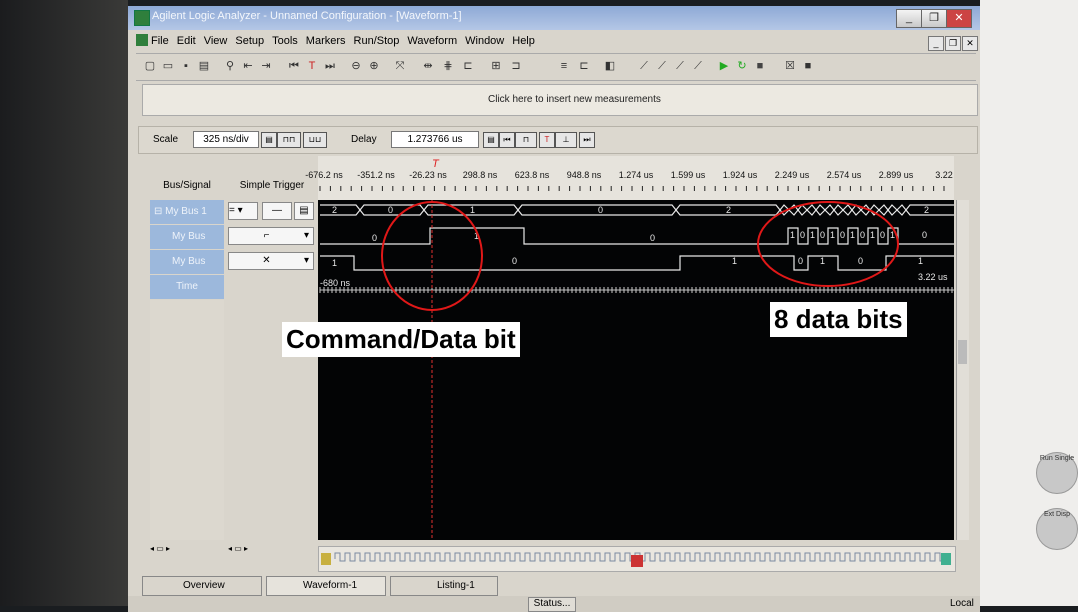 The image size is (1078, 612). I want to click on bus-icon: ⊞, so click(496, 66).